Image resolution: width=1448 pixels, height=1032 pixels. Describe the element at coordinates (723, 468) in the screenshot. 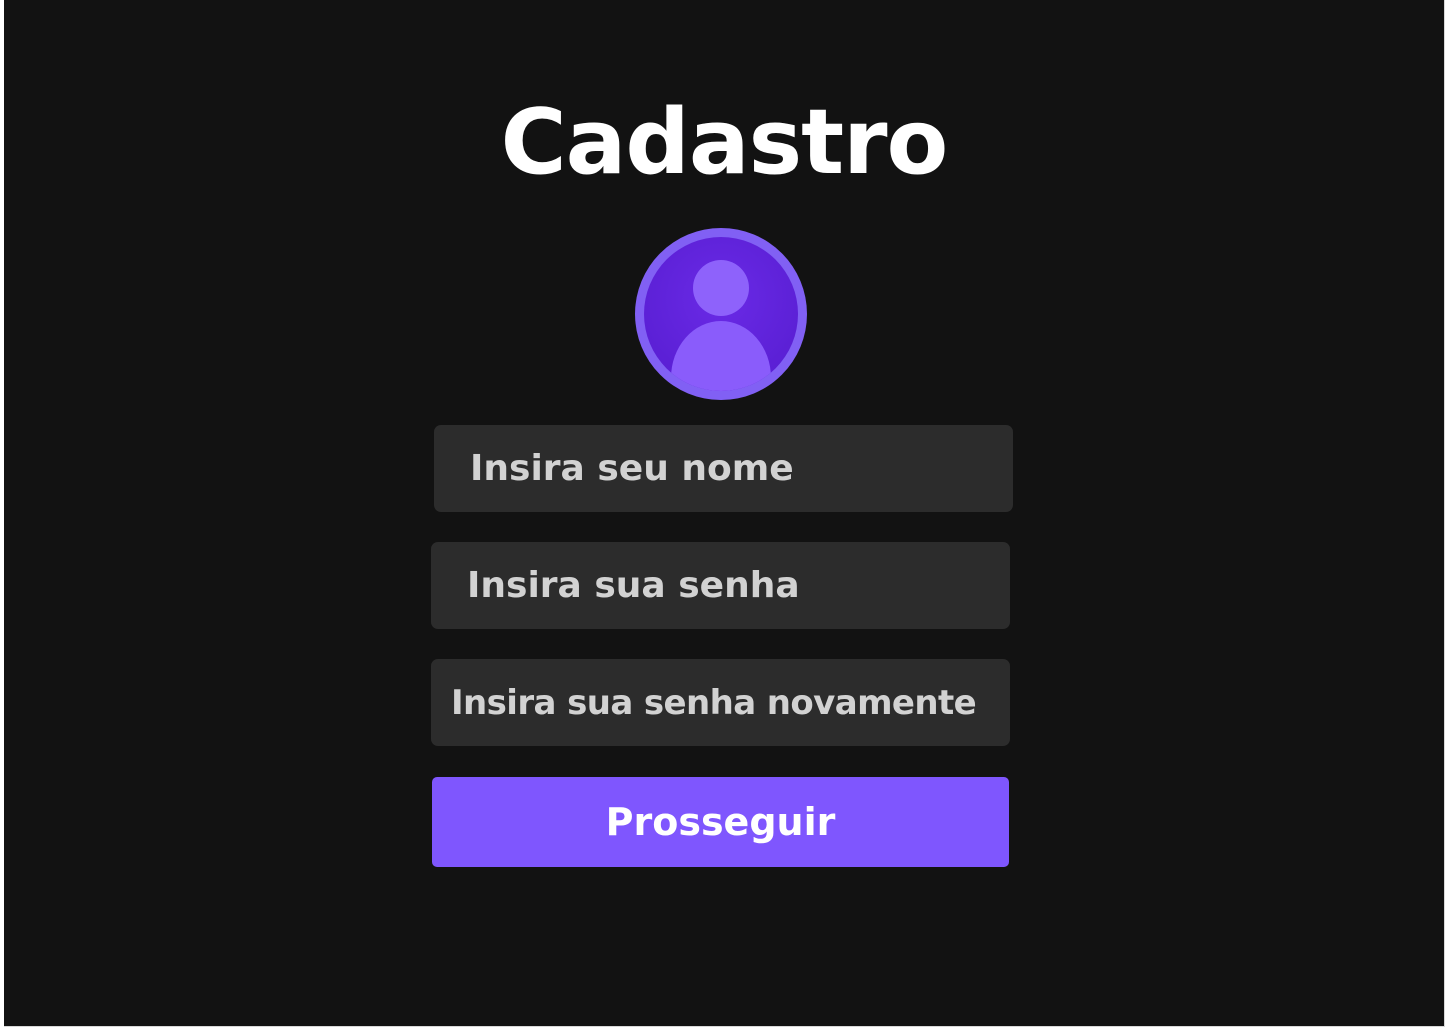

I see `name-input: Insira seu nome` at that location.